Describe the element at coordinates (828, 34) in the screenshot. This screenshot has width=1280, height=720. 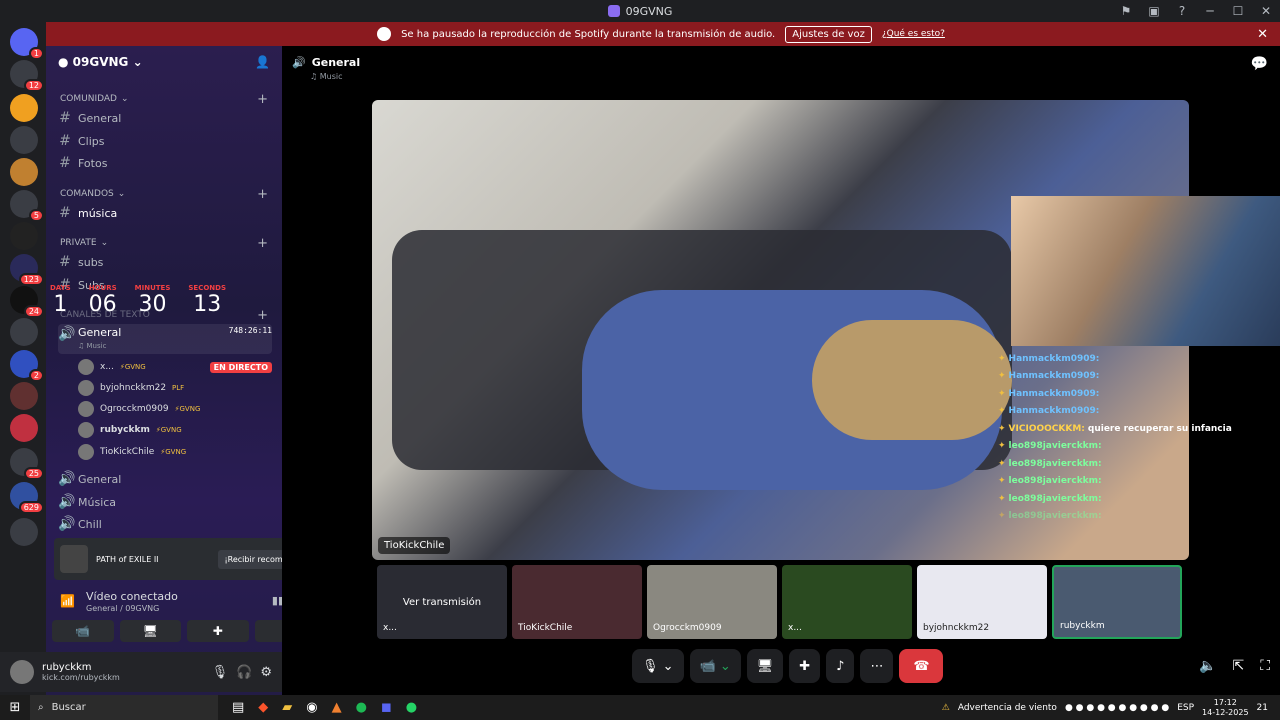
I see `voice-settings-button: Ajustes de voz` at that location.